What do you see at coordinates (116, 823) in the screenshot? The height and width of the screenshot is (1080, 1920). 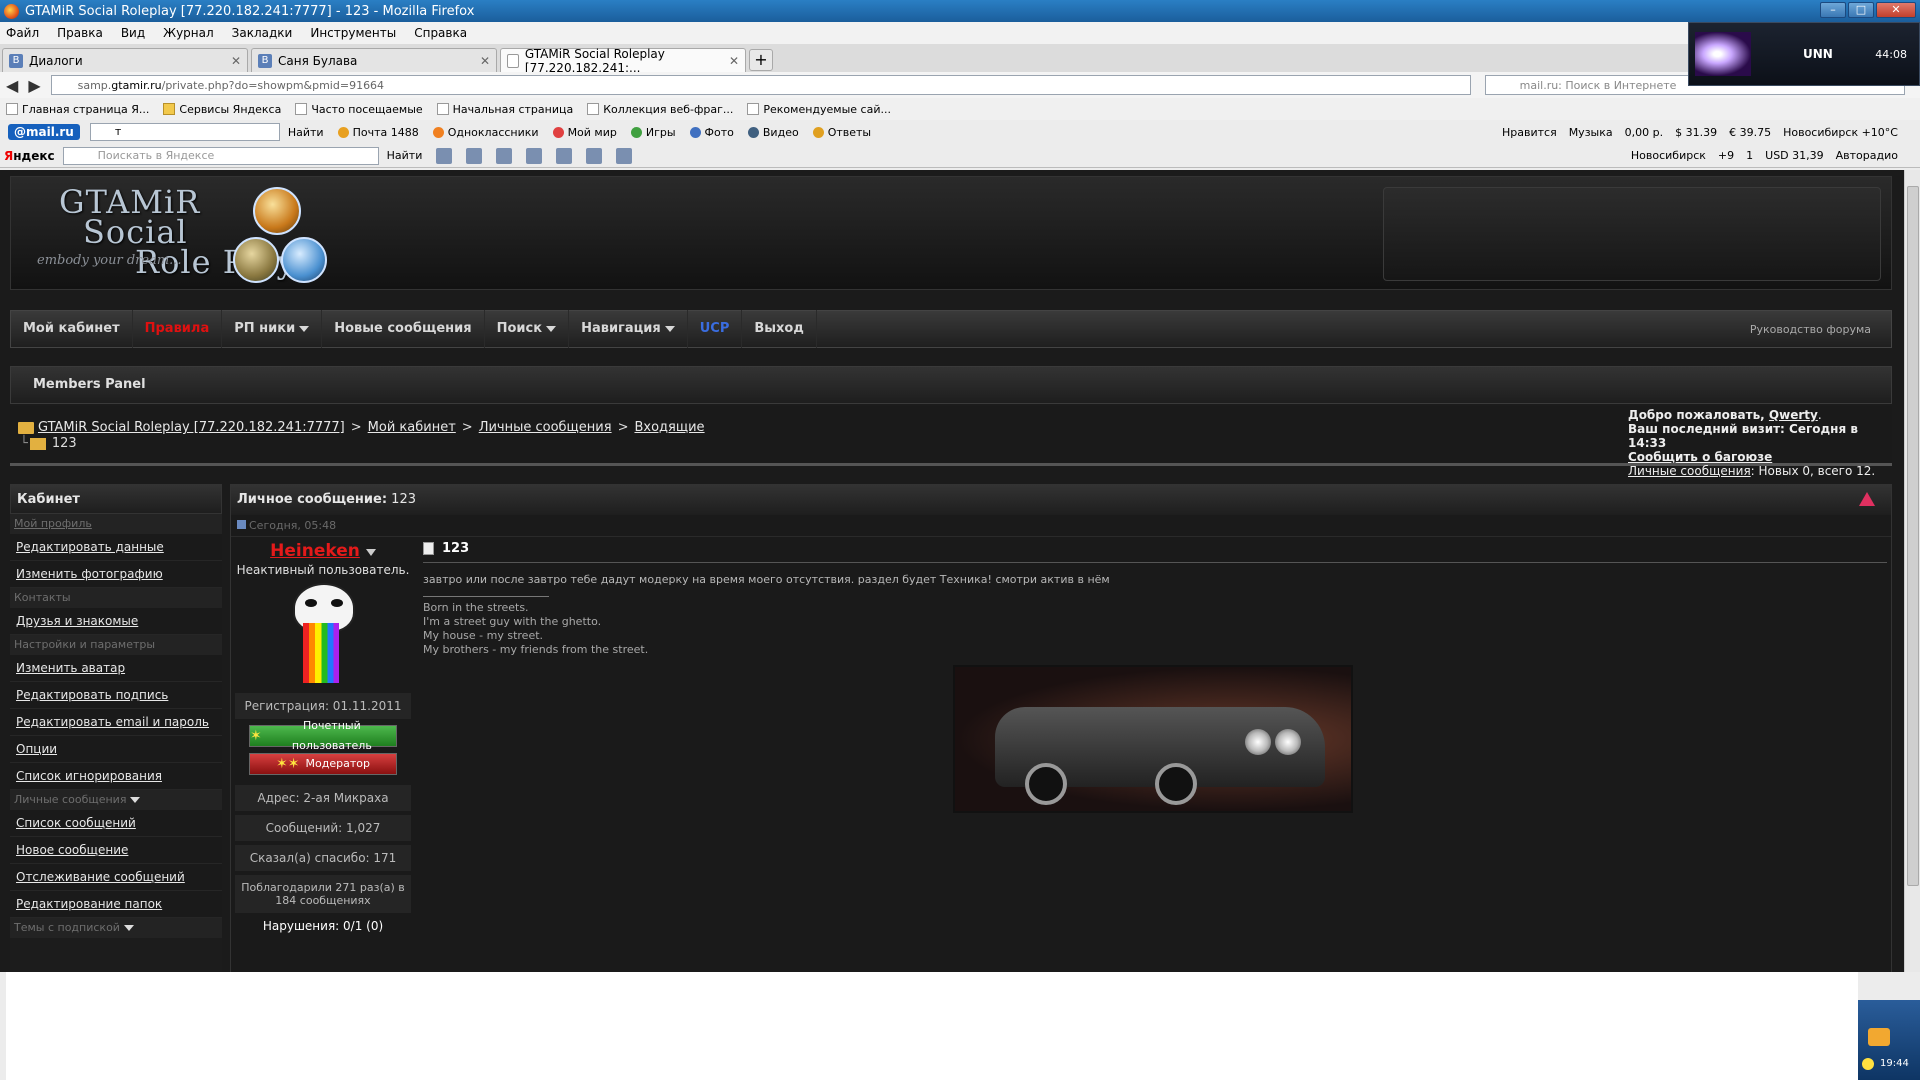 I see `sidebar-link: Список сообщений` at bounding box center [116, 823].